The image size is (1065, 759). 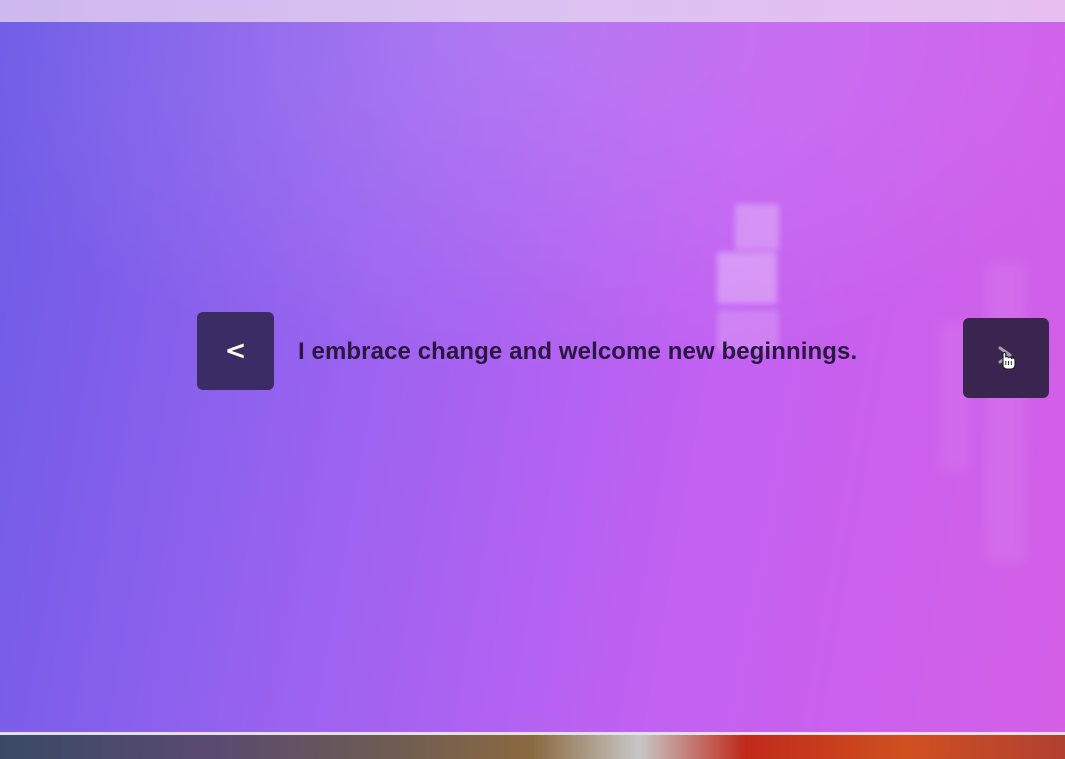 What do you see at coordinates (1005, 412) in the screenshot?
I see `light-reflection` at bounding box center [1005, 412].